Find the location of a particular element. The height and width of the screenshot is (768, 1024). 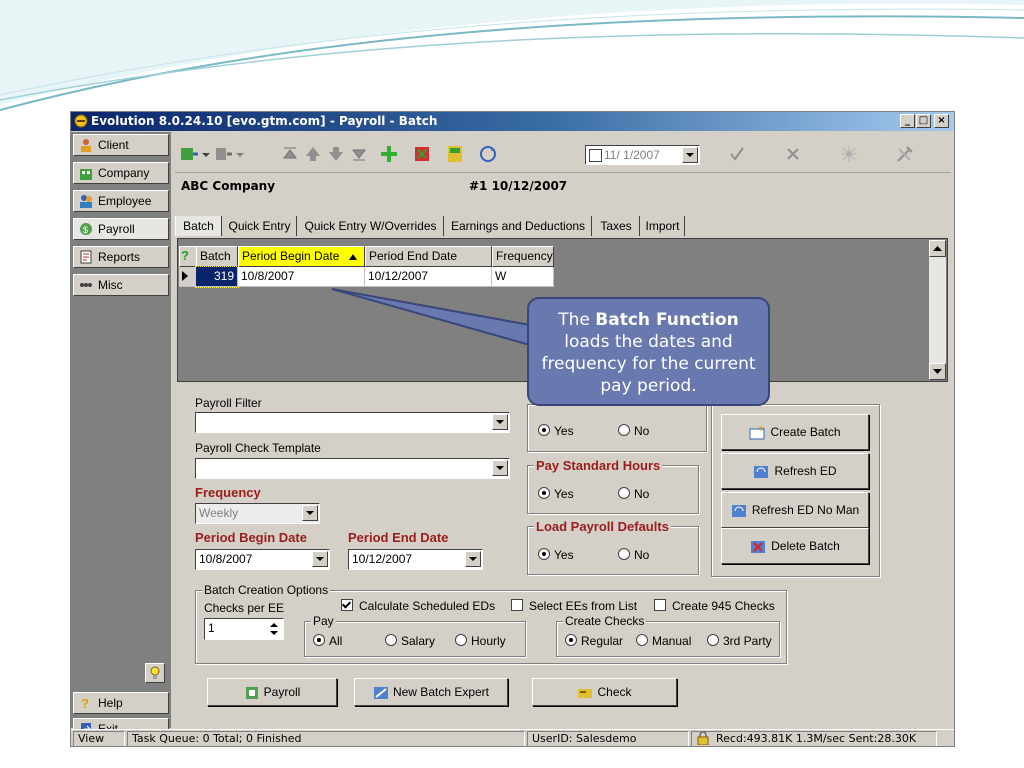

group1-no-radio: No is located at coordinates (633, 431).